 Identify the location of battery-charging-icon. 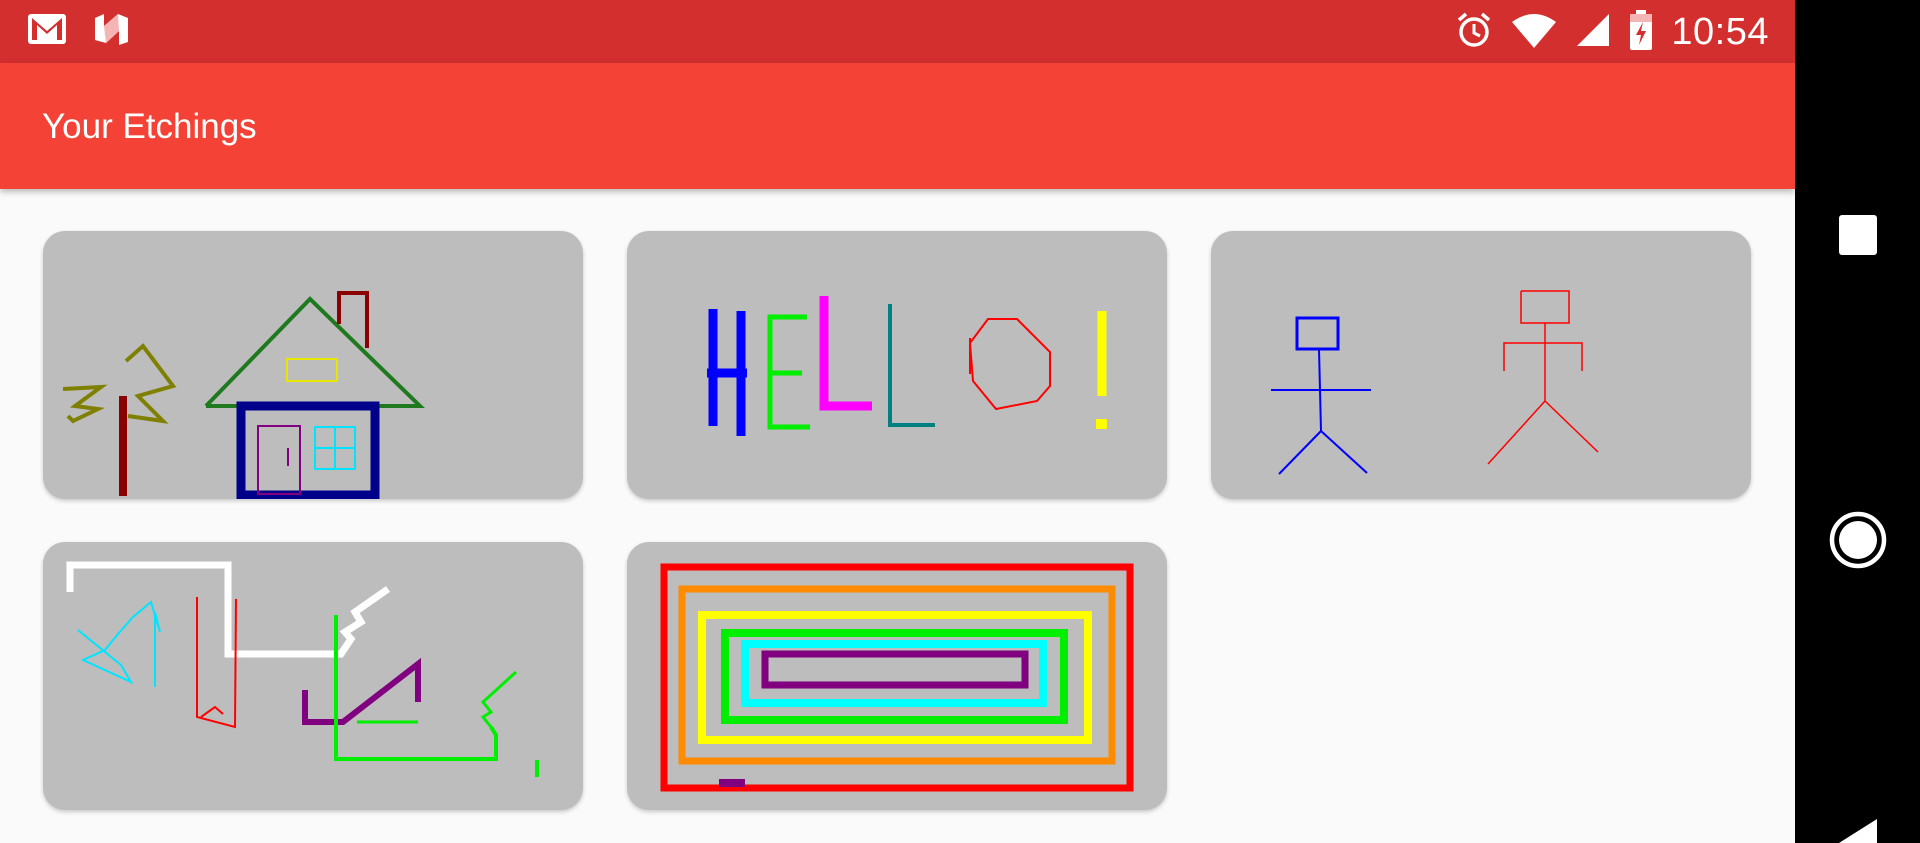
(1641, 32).